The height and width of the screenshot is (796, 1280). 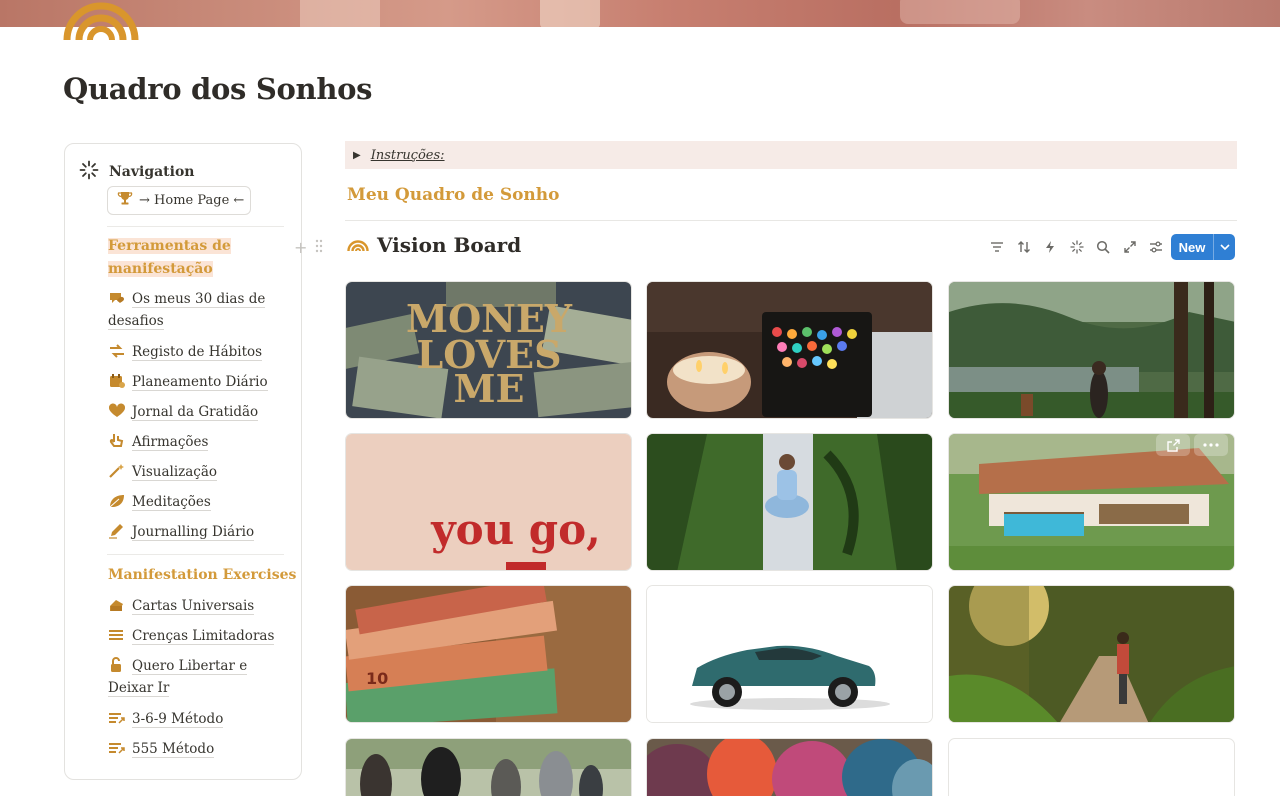 I want to click on nav-link-crencas-limitadoras: Crenças Limitadoras, so click(x=193, y=636).